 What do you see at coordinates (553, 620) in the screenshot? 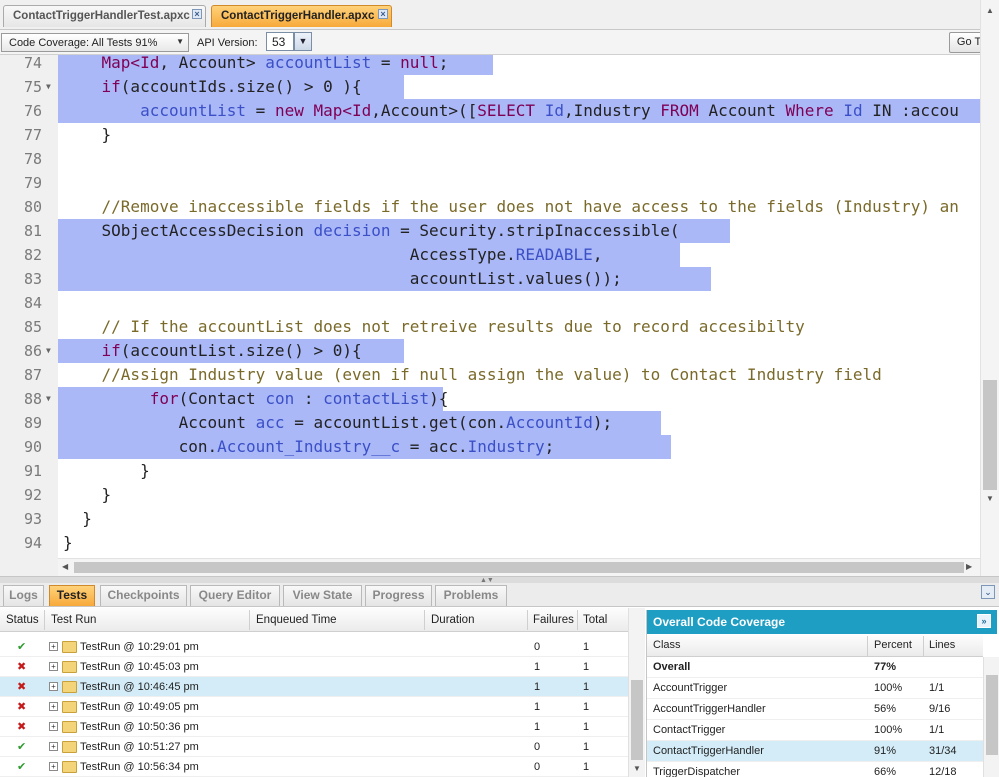
I see `column-header-failures: Failures` at bounding box center [553, 620].